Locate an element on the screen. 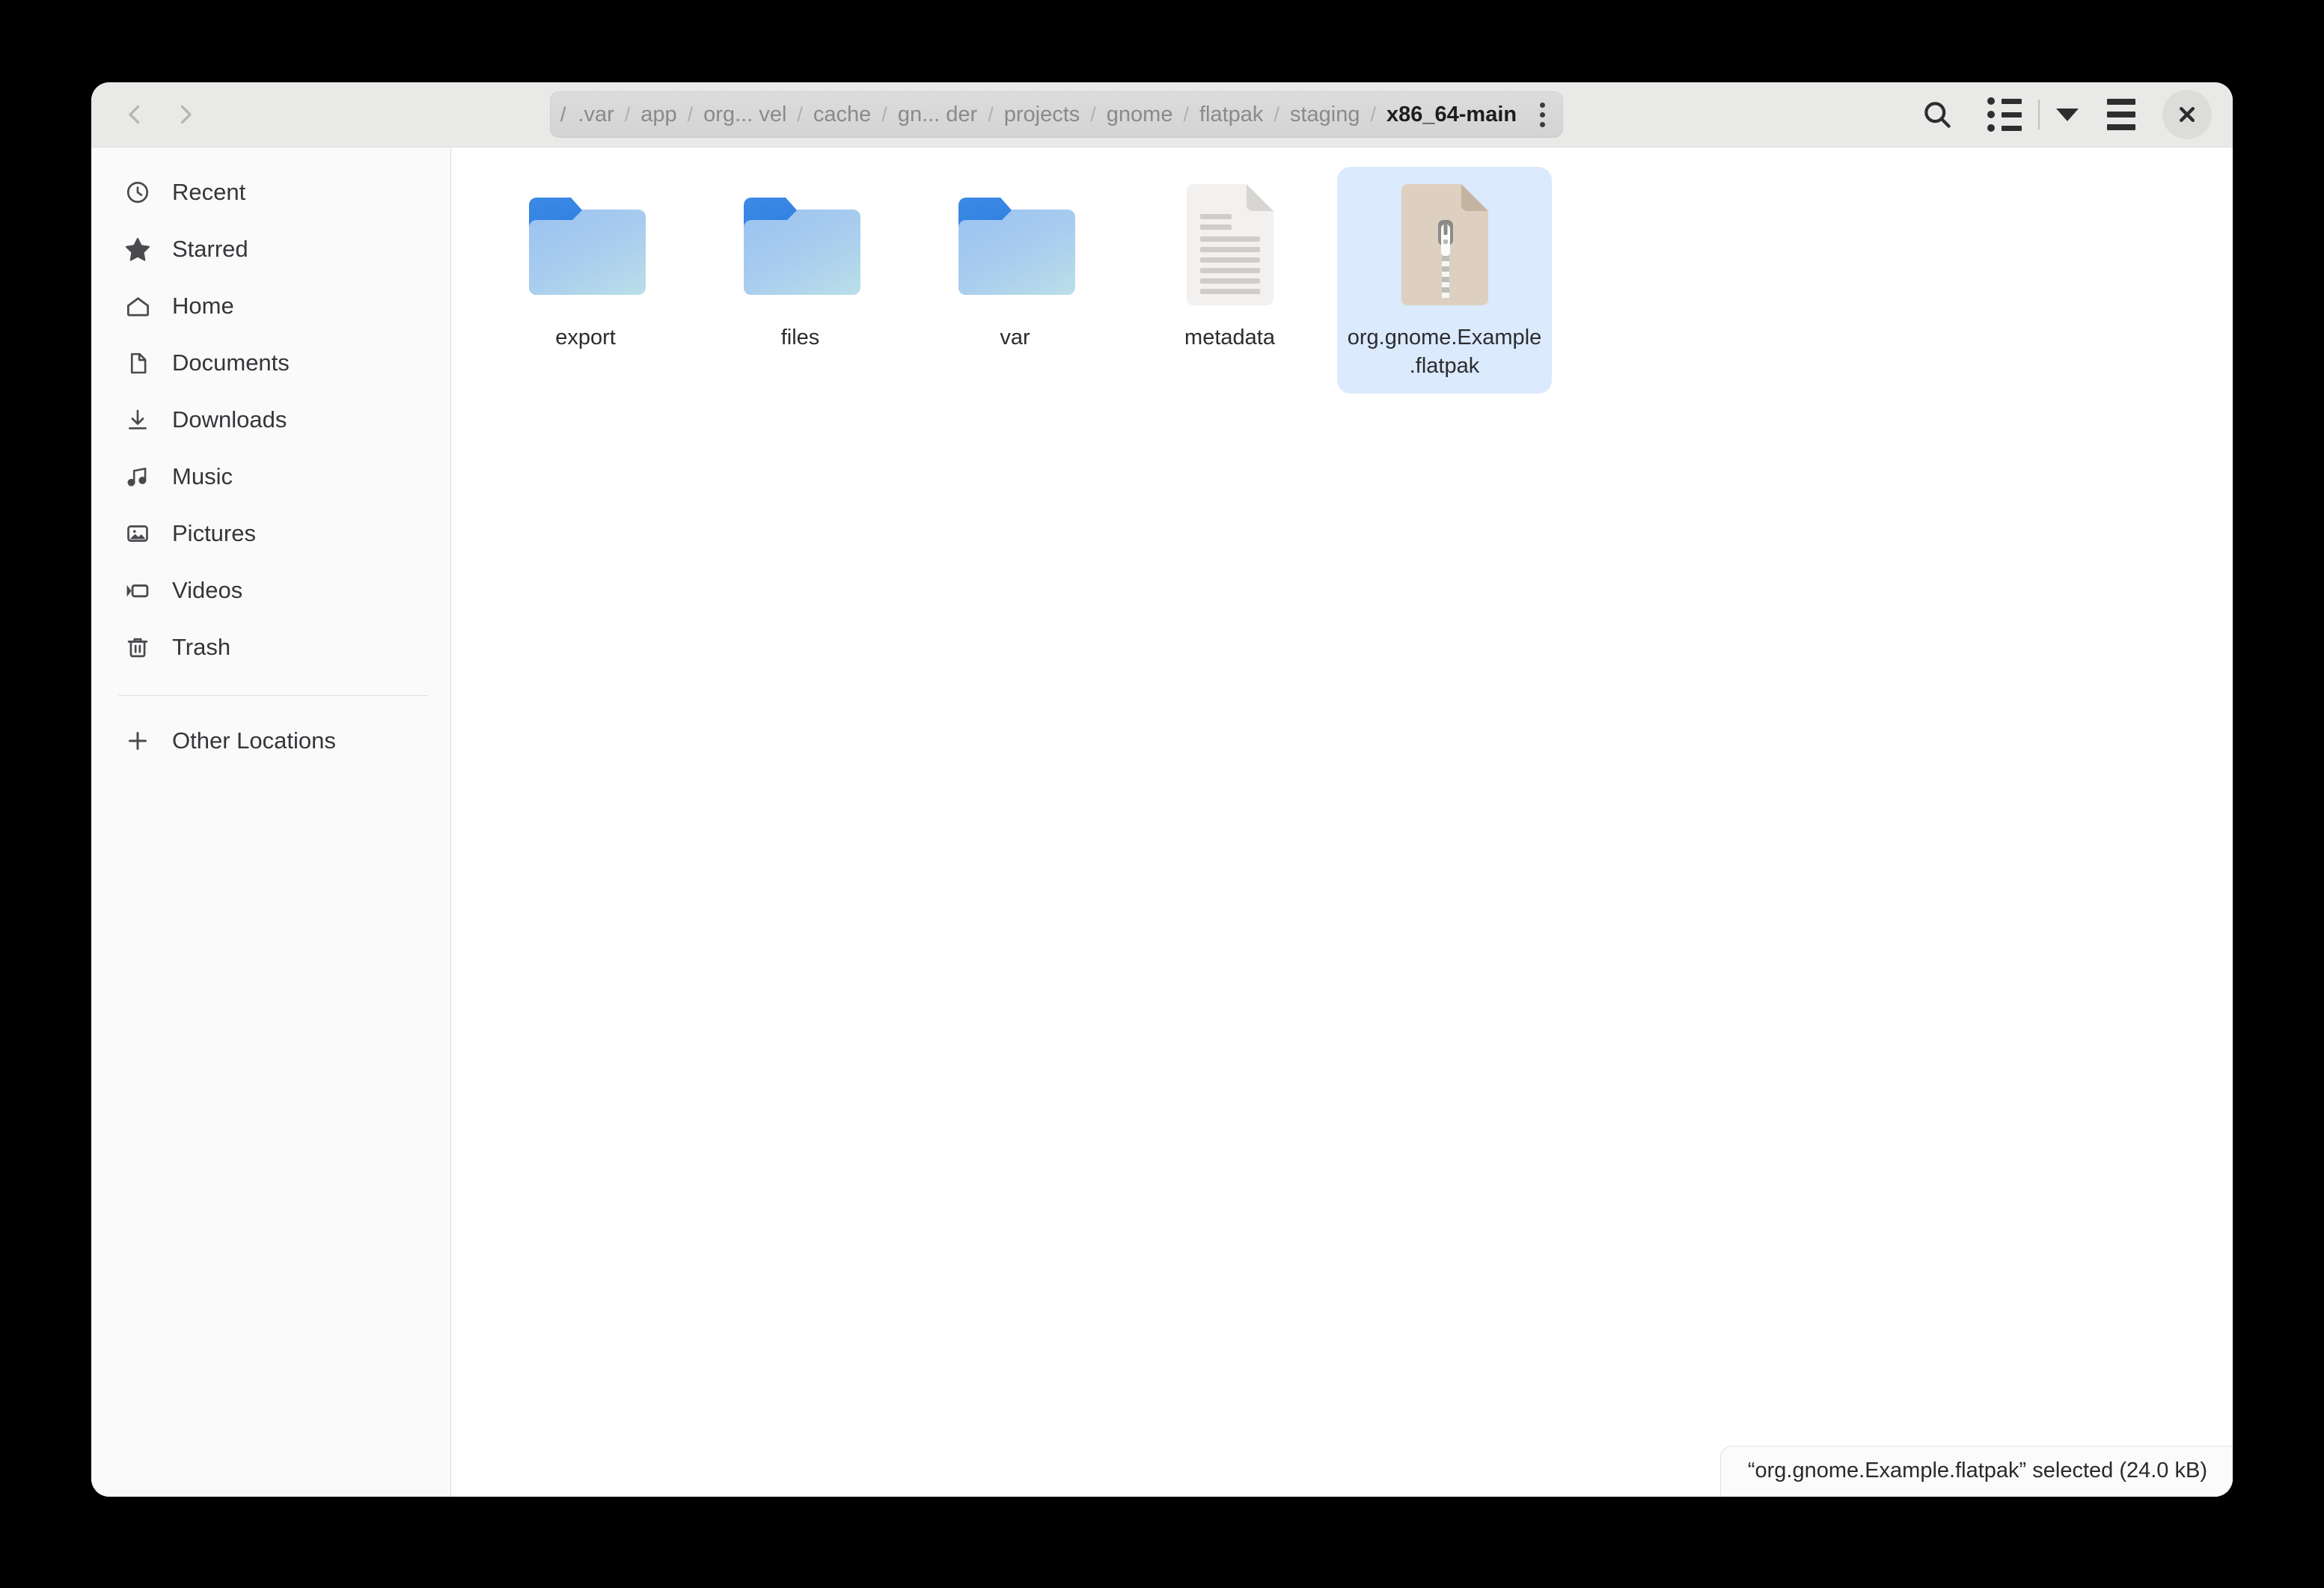 Image resolution: width=2324 pixels, height=1588 pixels. breadcrumb-item-var: .var is located at coordinates (595, 114).